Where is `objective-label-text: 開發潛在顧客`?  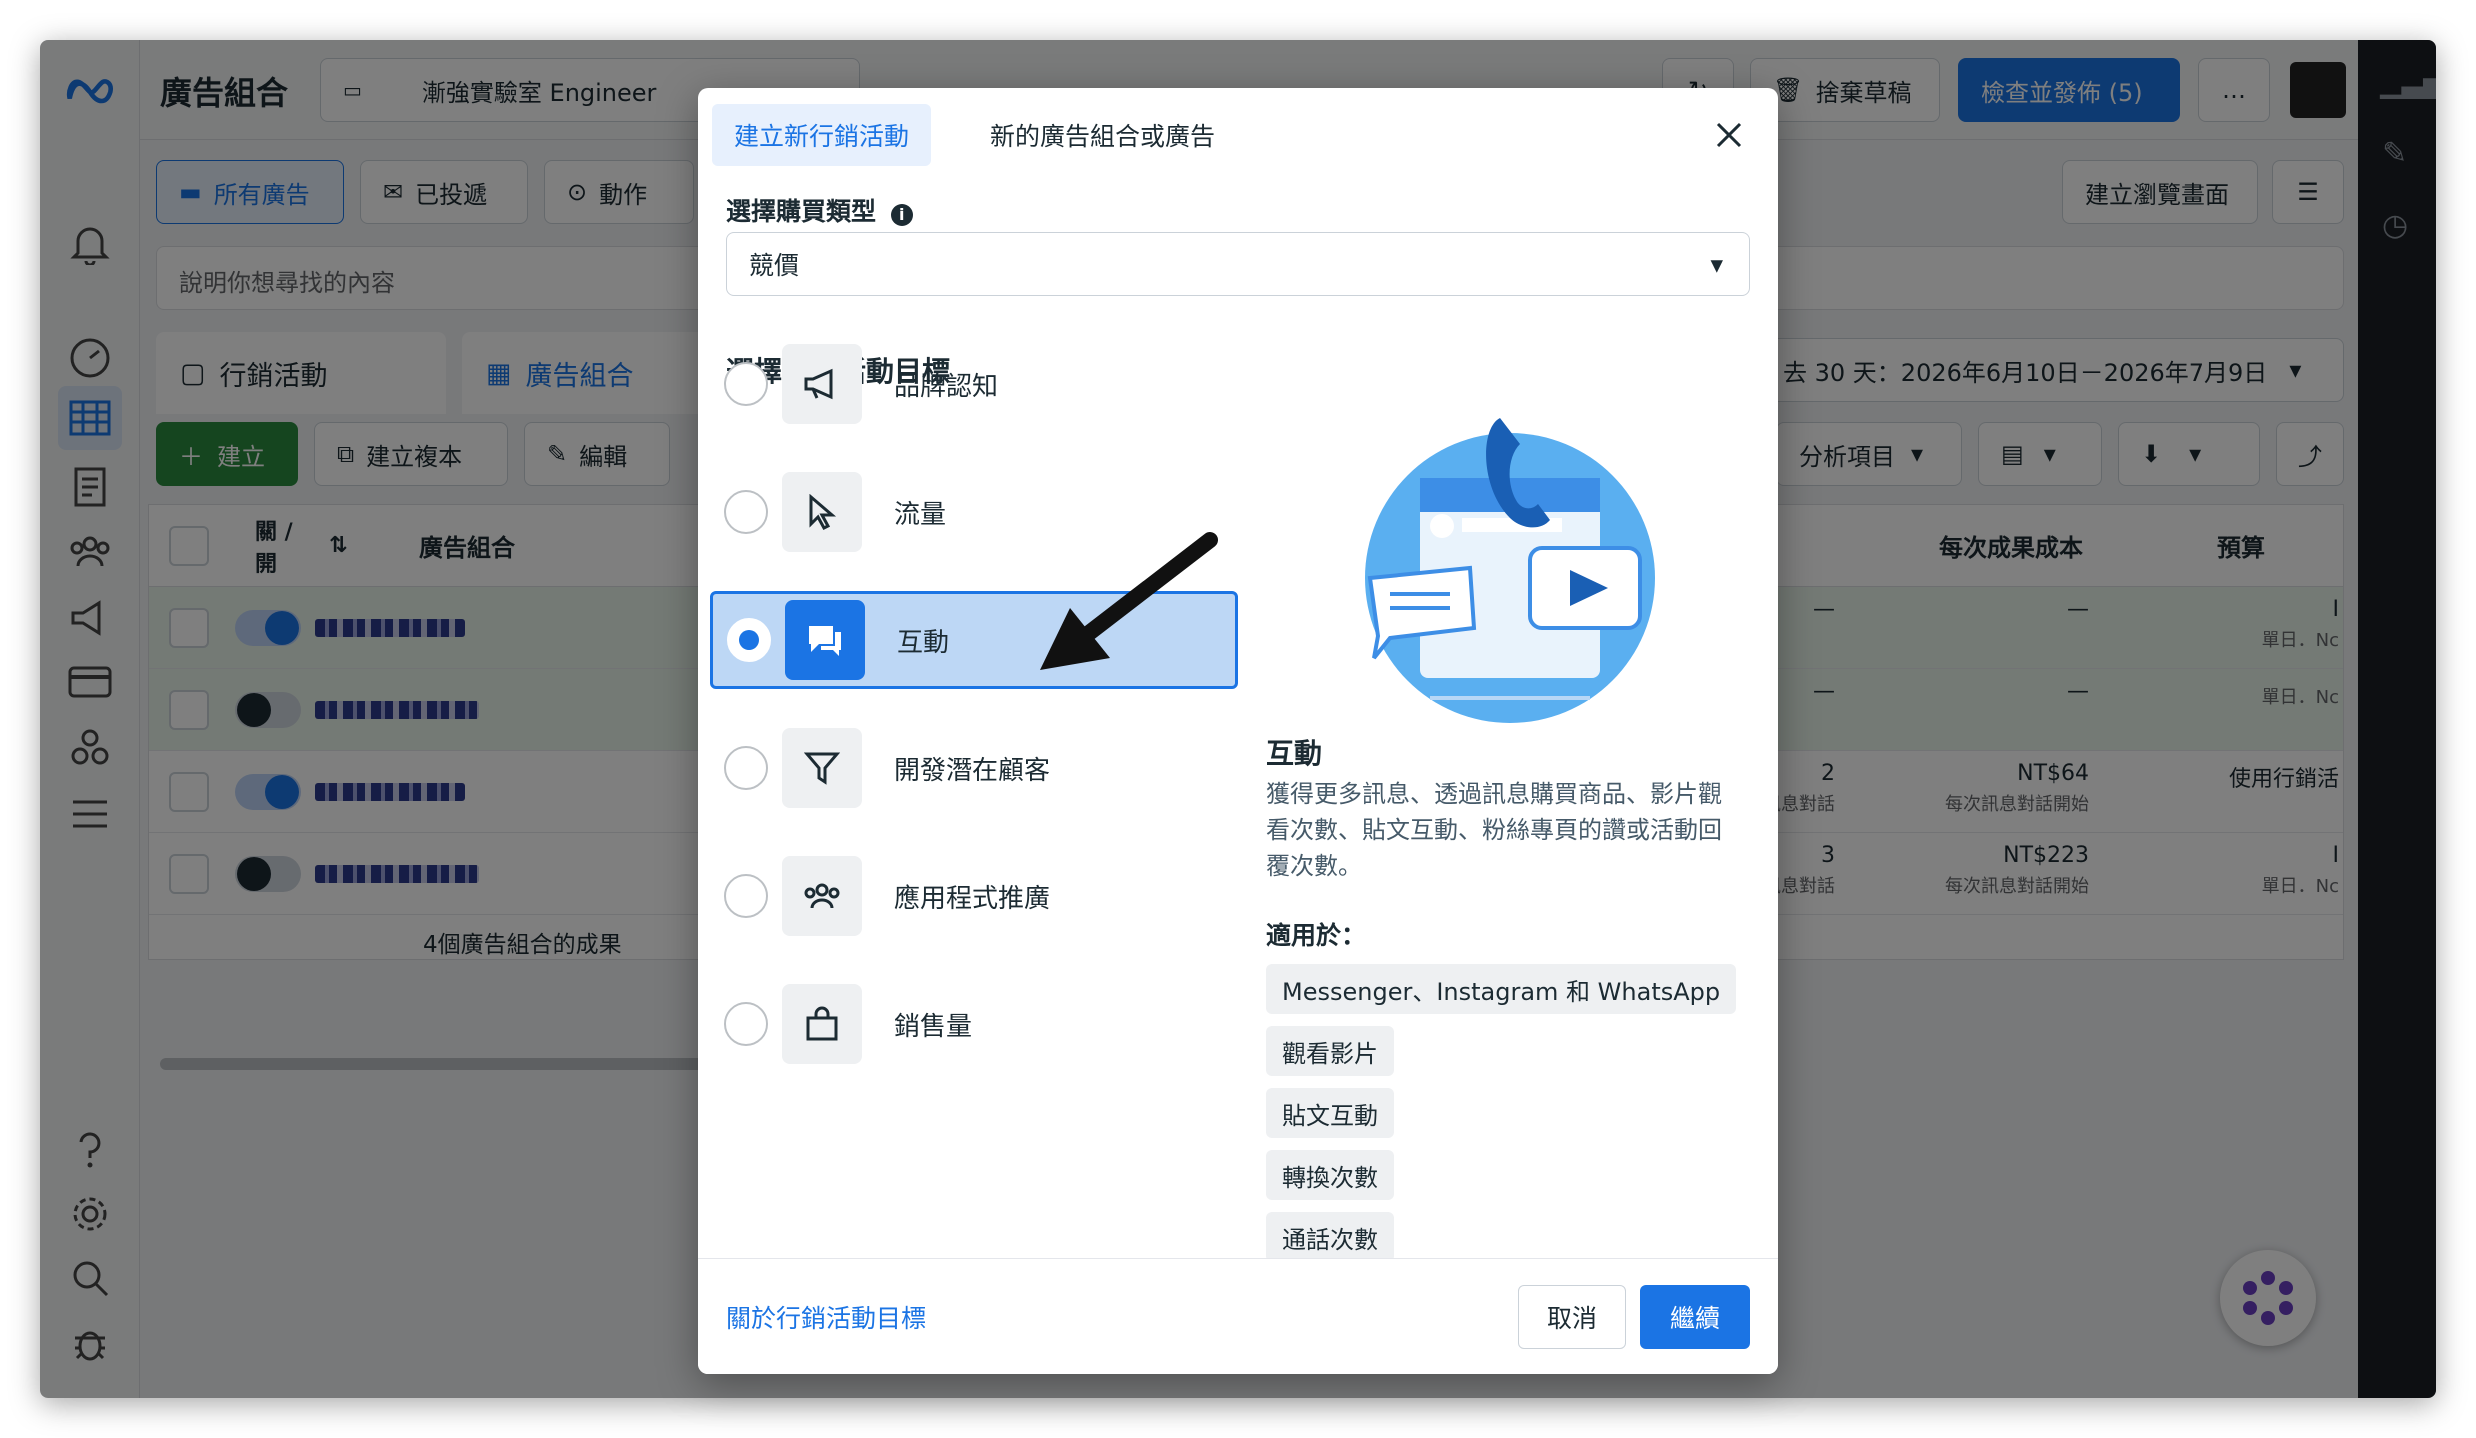 objective-label-text: 開發潛在顧客 is located at coordinates (972, 770).